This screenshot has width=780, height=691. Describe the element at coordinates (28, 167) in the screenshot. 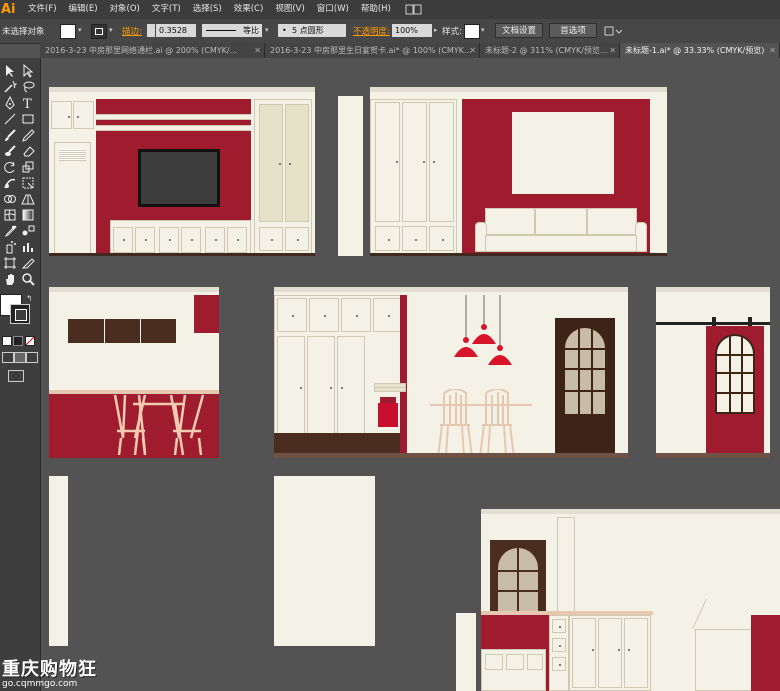

I see `scale-tool-icon` at that location.